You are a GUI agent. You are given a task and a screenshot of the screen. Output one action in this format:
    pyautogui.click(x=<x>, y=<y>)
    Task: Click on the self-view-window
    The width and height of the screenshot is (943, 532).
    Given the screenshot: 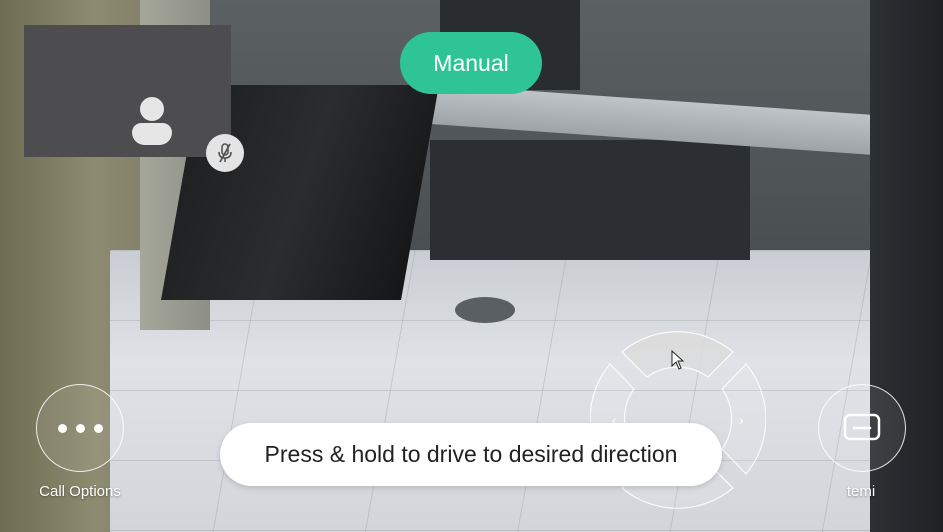 What is the action you would take?
    pyautogui.click(x=134, y=98)
    